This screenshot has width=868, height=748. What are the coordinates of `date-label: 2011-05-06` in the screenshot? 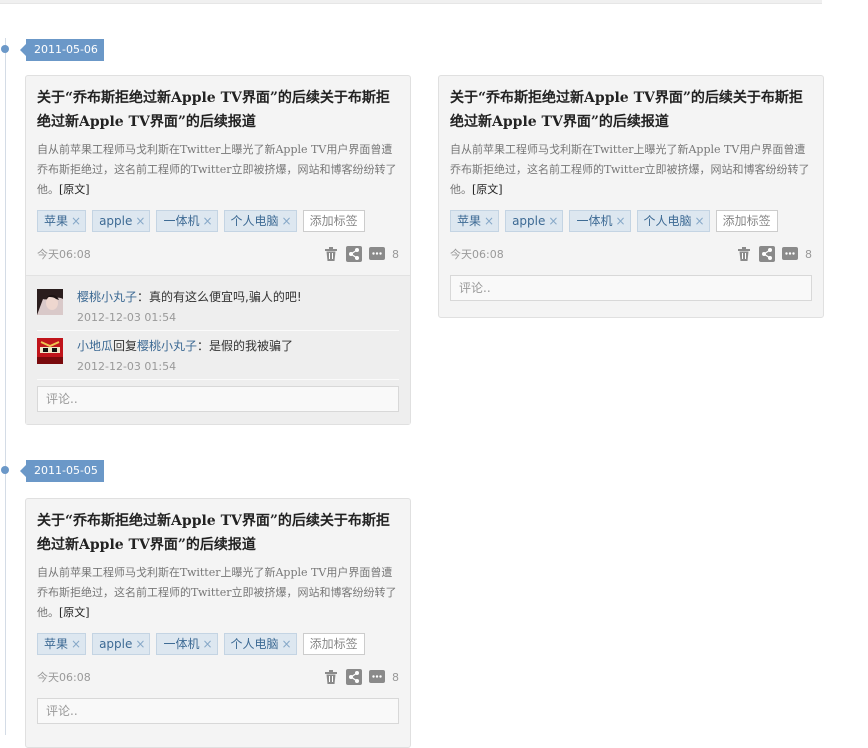 It's located at (62, 50).